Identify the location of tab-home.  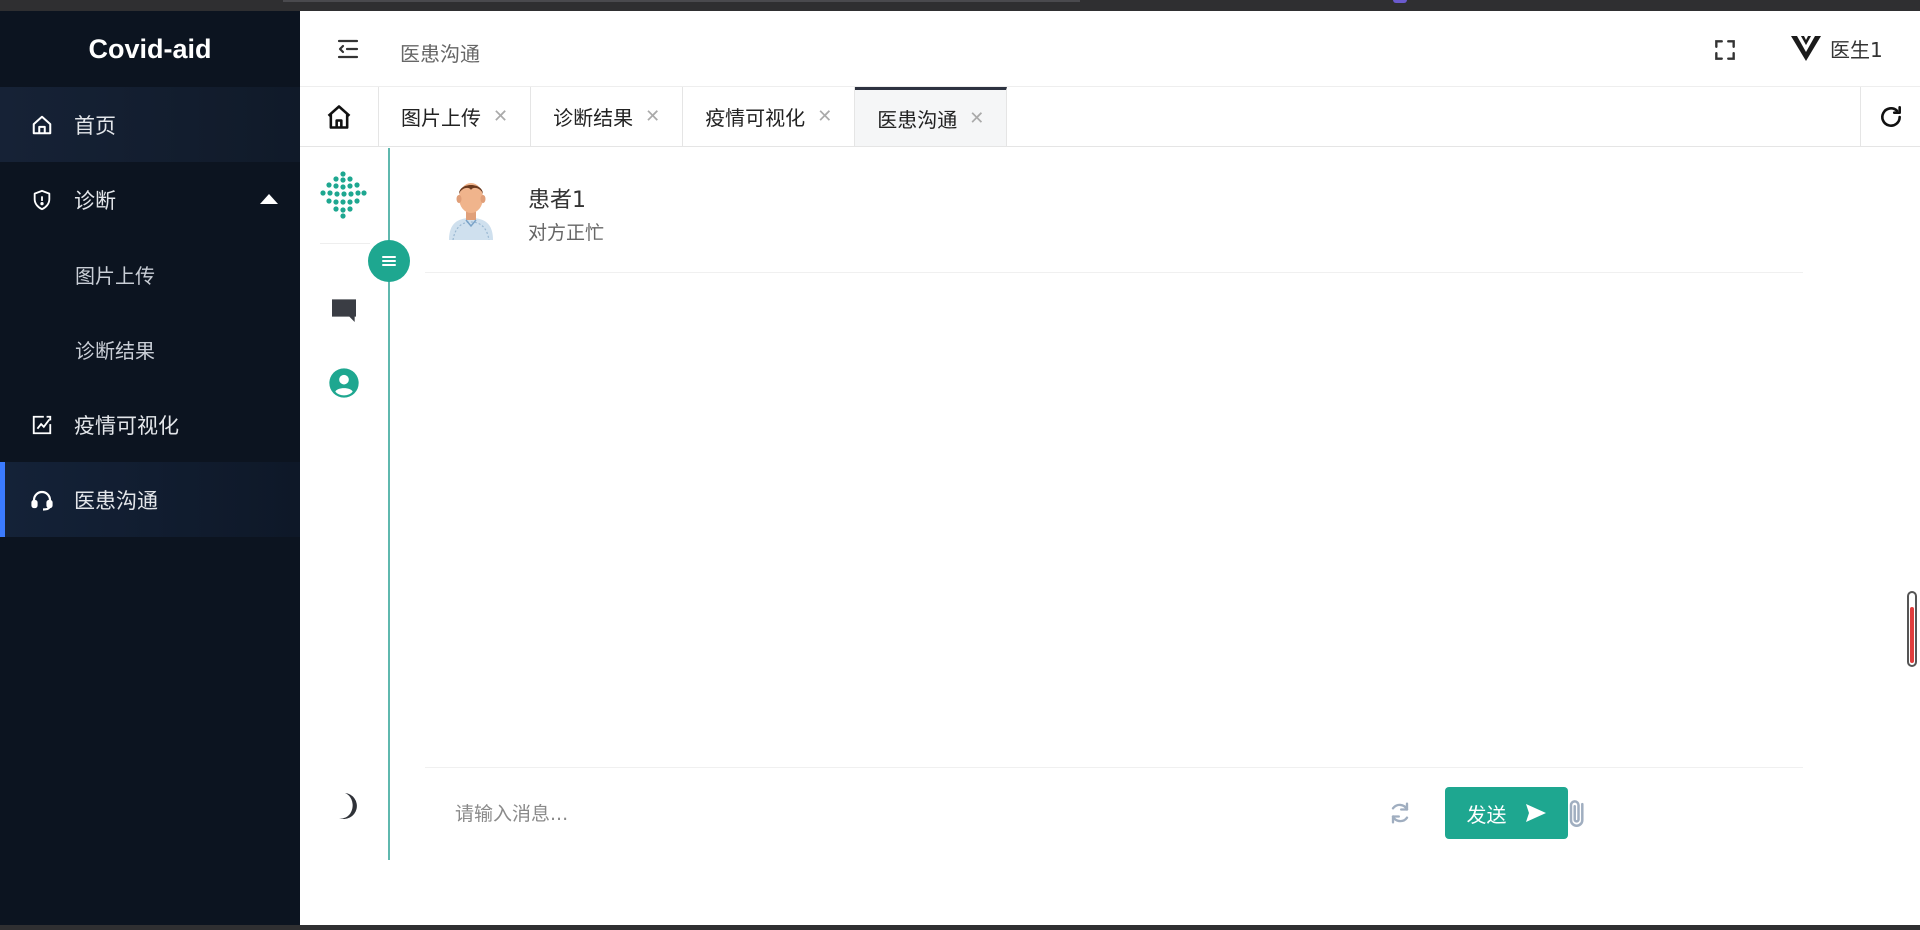
(339, 116).